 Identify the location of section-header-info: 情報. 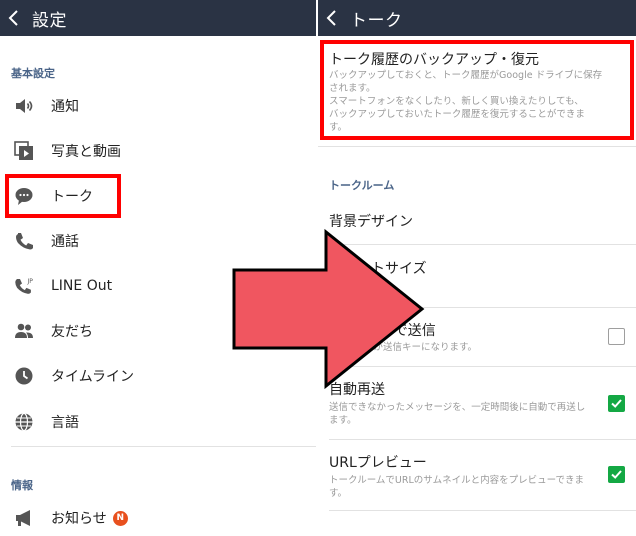
(22, 485).